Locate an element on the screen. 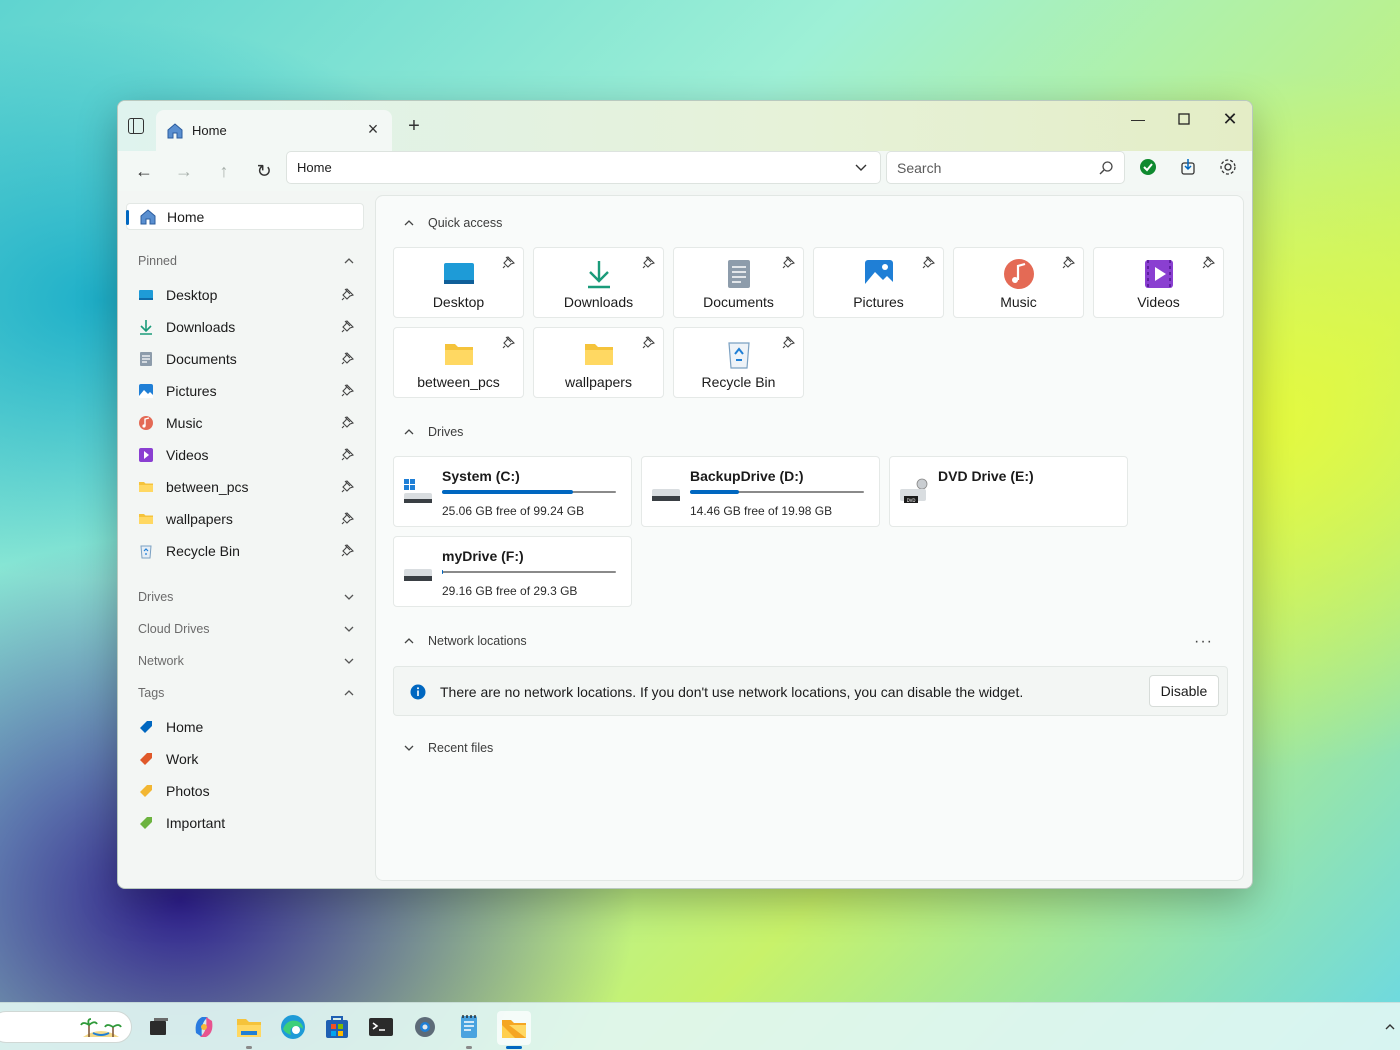 This screenshot has height=1050, width=1400. sidebar-item-label: Documents is located at coordinates (201, 359).